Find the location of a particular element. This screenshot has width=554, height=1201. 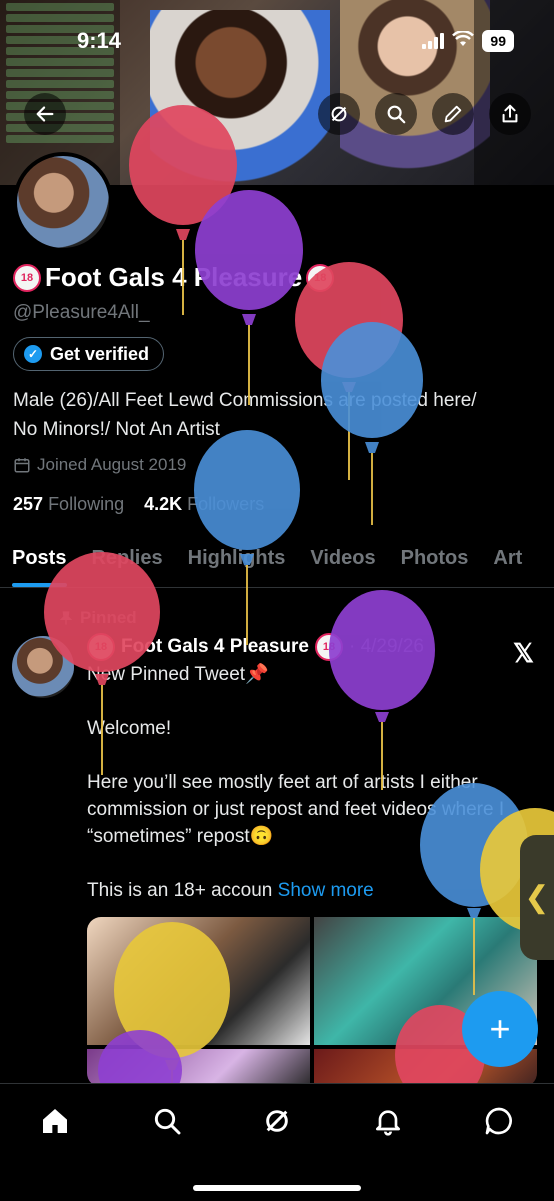

nav-notifications is located at coordinates (388, 1121).